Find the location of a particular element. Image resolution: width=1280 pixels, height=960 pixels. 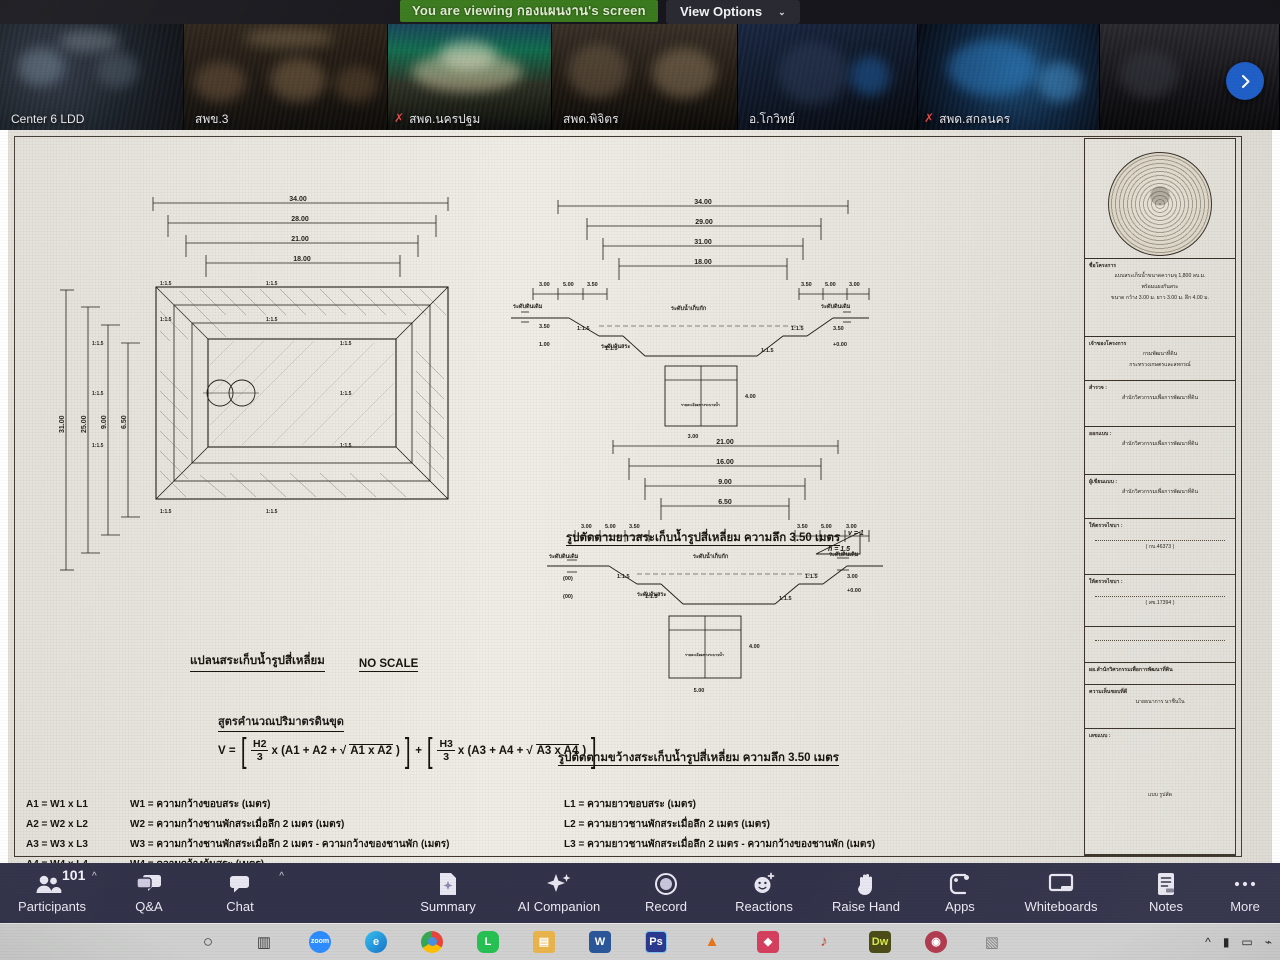

lsec-elev: 1.00 is located at coordinates (544, 345).